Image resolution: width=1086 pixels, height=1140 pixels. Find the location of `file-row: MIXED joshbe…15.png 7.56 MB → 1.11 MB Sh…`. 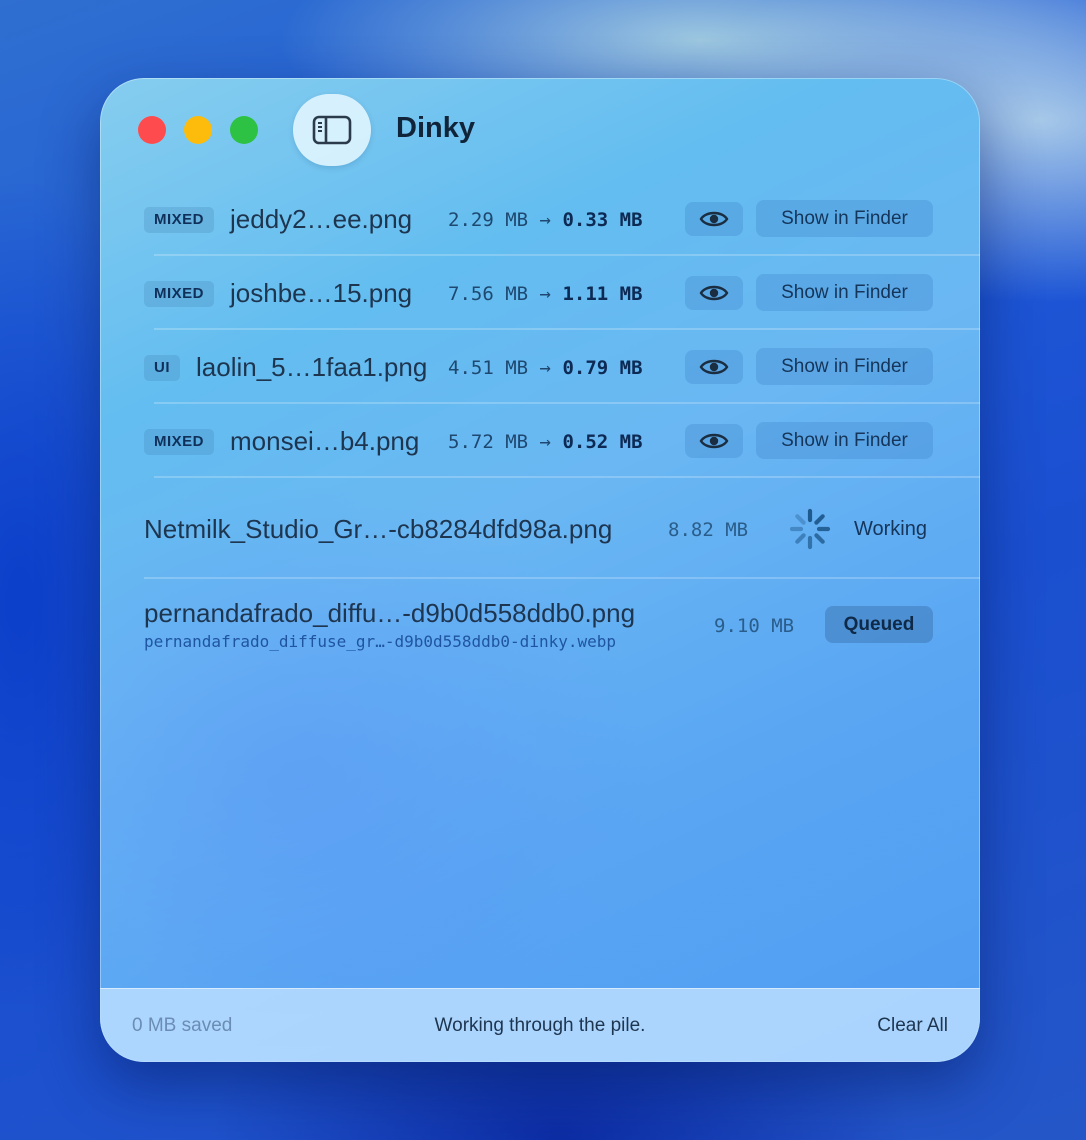

file-row: MIXED joshbe…15.png 7.56 MB → 1.11 MB Sh… is located at coordinates (540, 299).